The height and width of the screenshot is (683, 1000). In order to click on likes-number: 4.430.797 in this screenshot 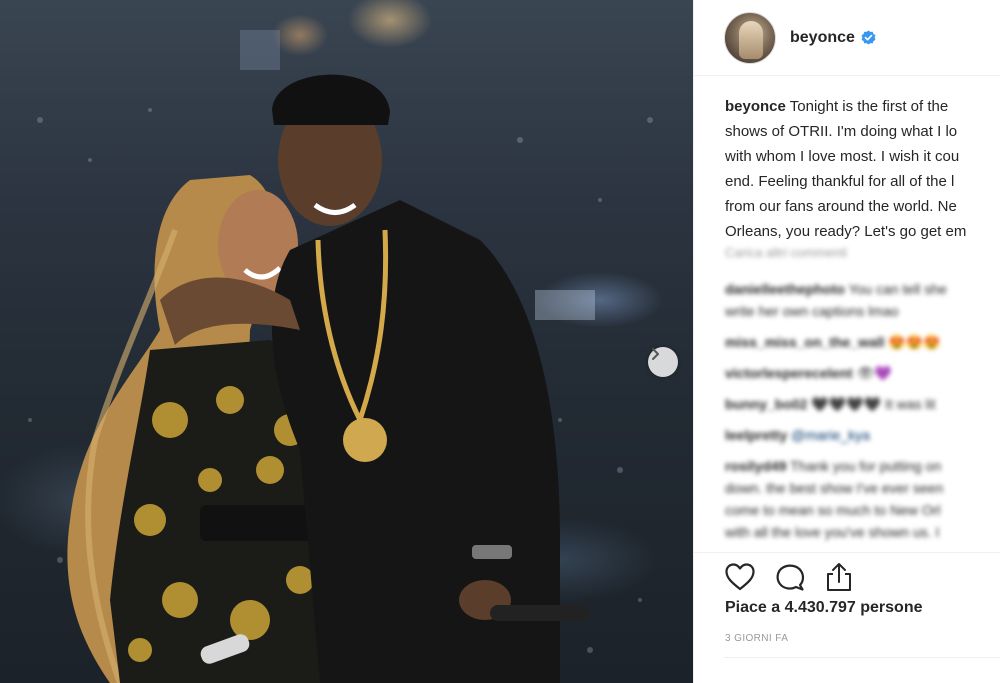, I will do `click(820, 607)`.